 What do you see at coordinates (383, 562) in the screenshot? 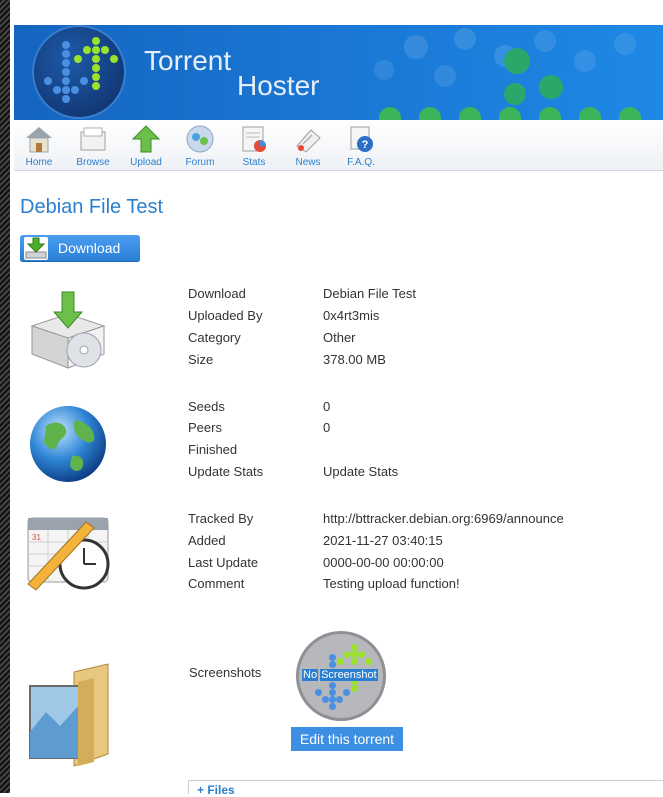
I see `last-update-value: 0000-00-00 00:00:00` at bounding box center [383, 562].